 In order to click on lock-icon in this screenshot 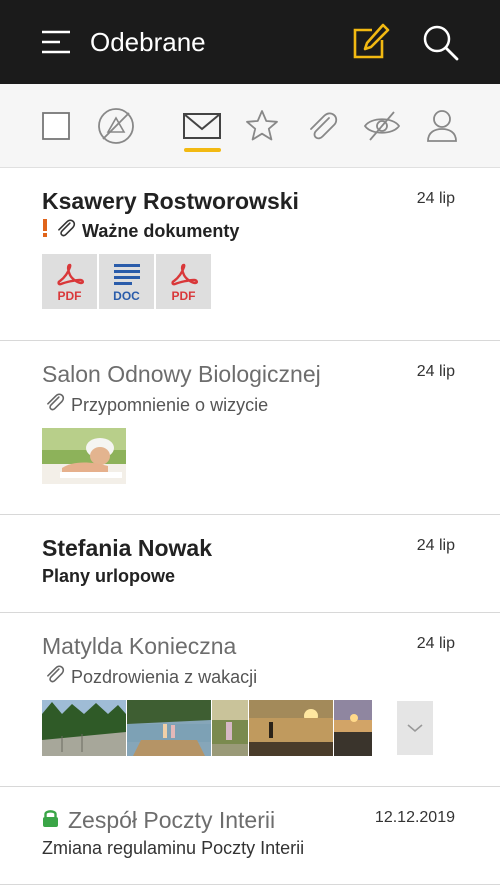, I will do `click(50, 820)`.